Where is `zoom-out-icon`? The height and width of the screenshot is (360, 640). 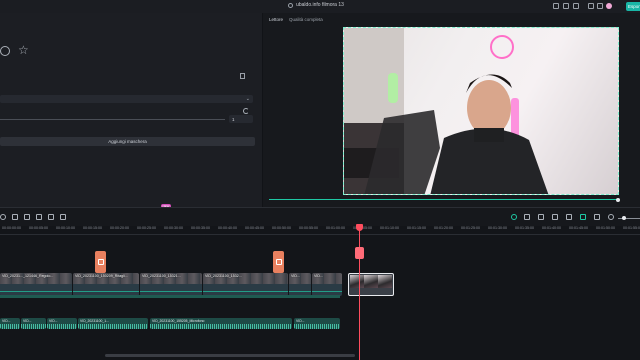
zoom-out-icon is located at coordinates (611, 217).